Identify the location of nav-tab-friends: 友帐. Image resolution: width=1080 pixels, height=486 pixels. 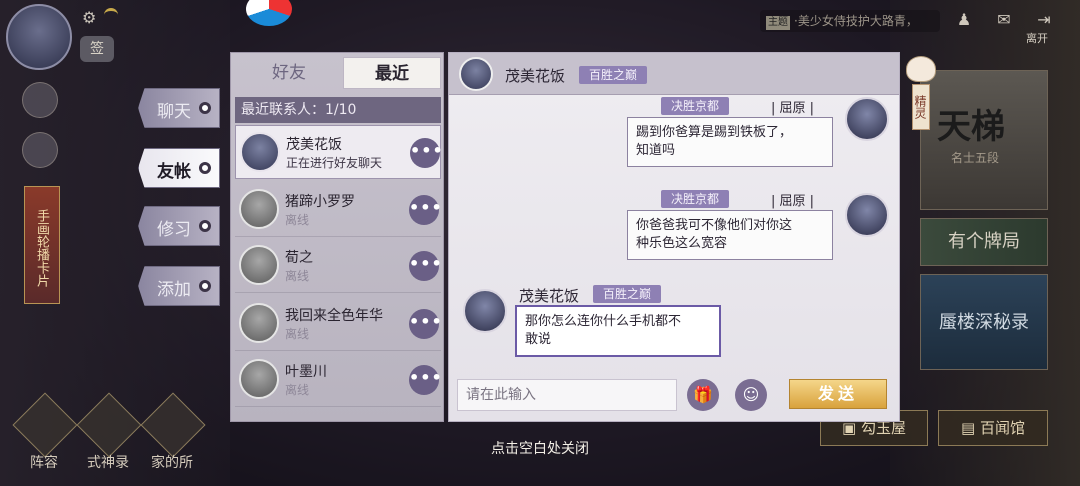
(179, 168).